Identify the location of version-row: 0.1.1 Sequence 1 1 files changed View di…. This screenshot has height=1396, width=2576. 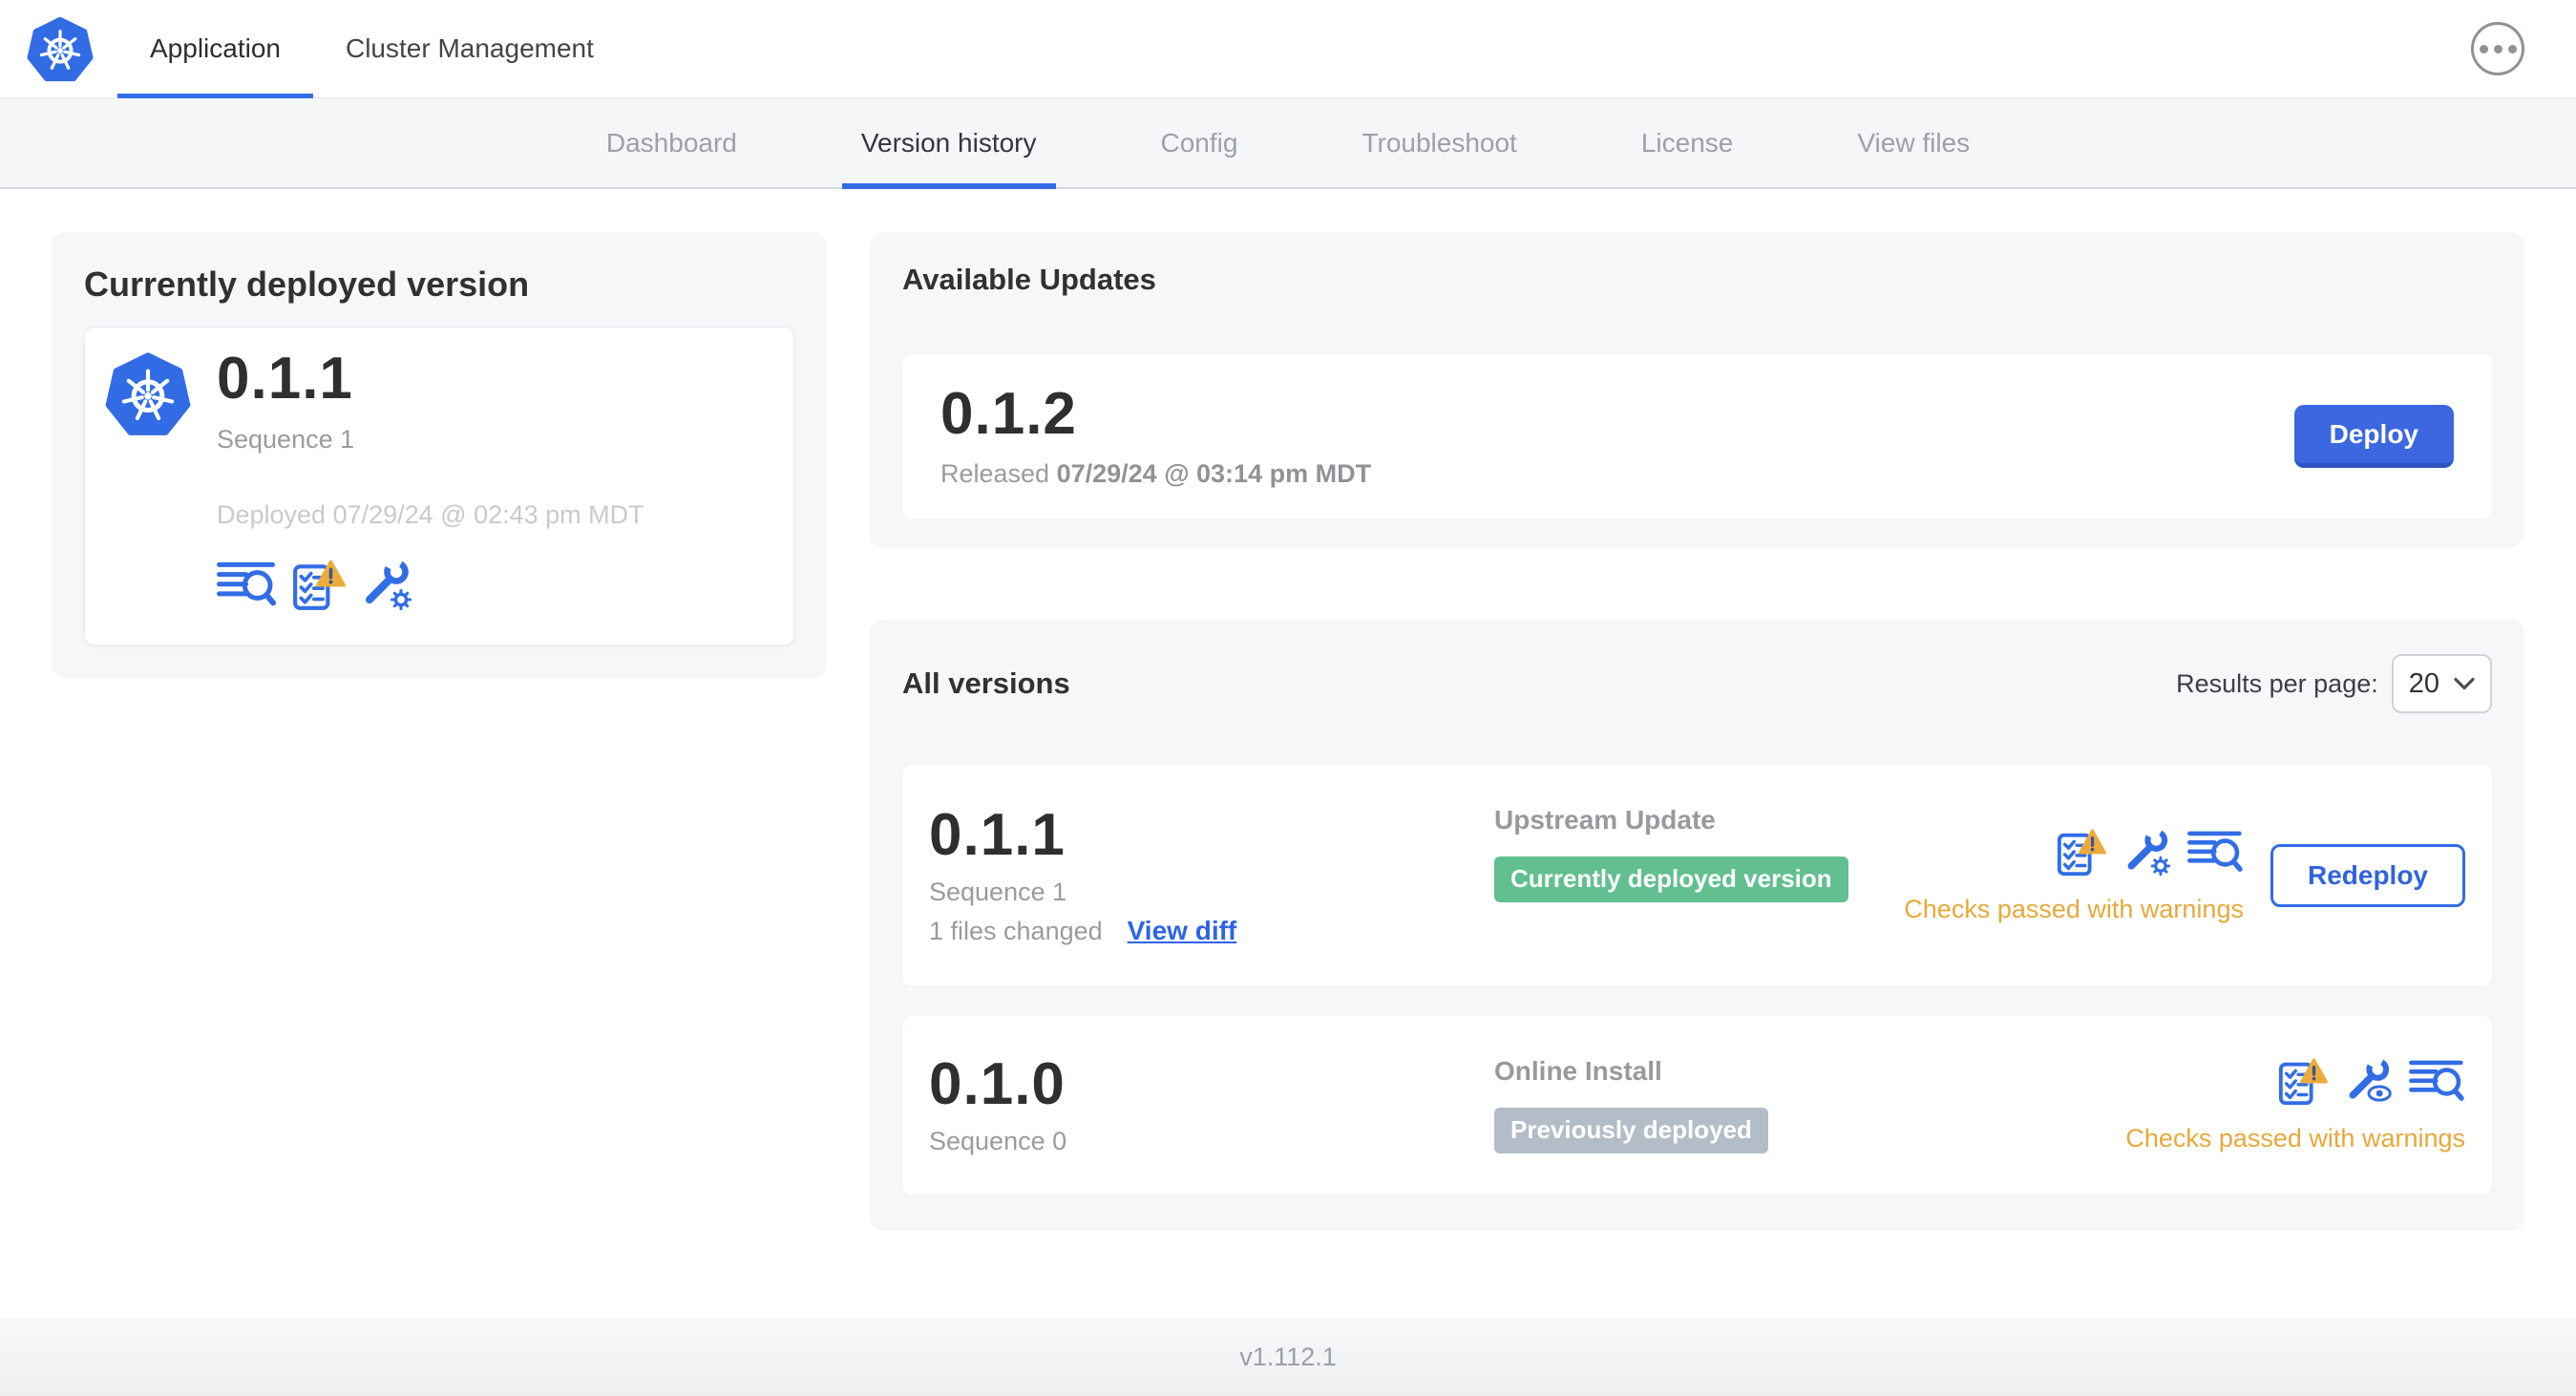
(1697, 875).